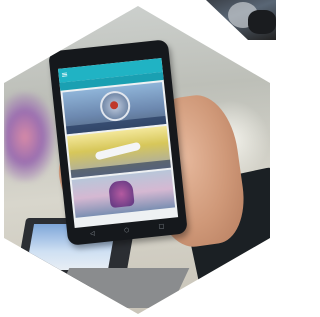 This screenshot has height=317, width=320. I want to click on airplane-image, so click(118, 151).